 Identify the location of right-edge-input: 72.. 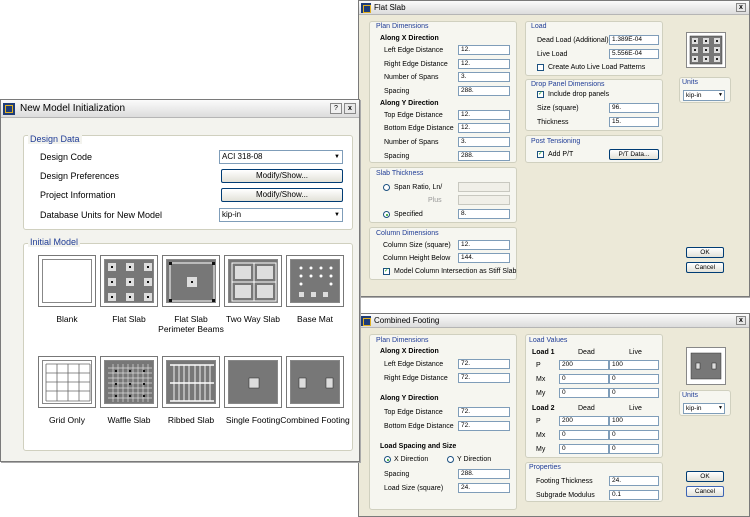
(484, 378).